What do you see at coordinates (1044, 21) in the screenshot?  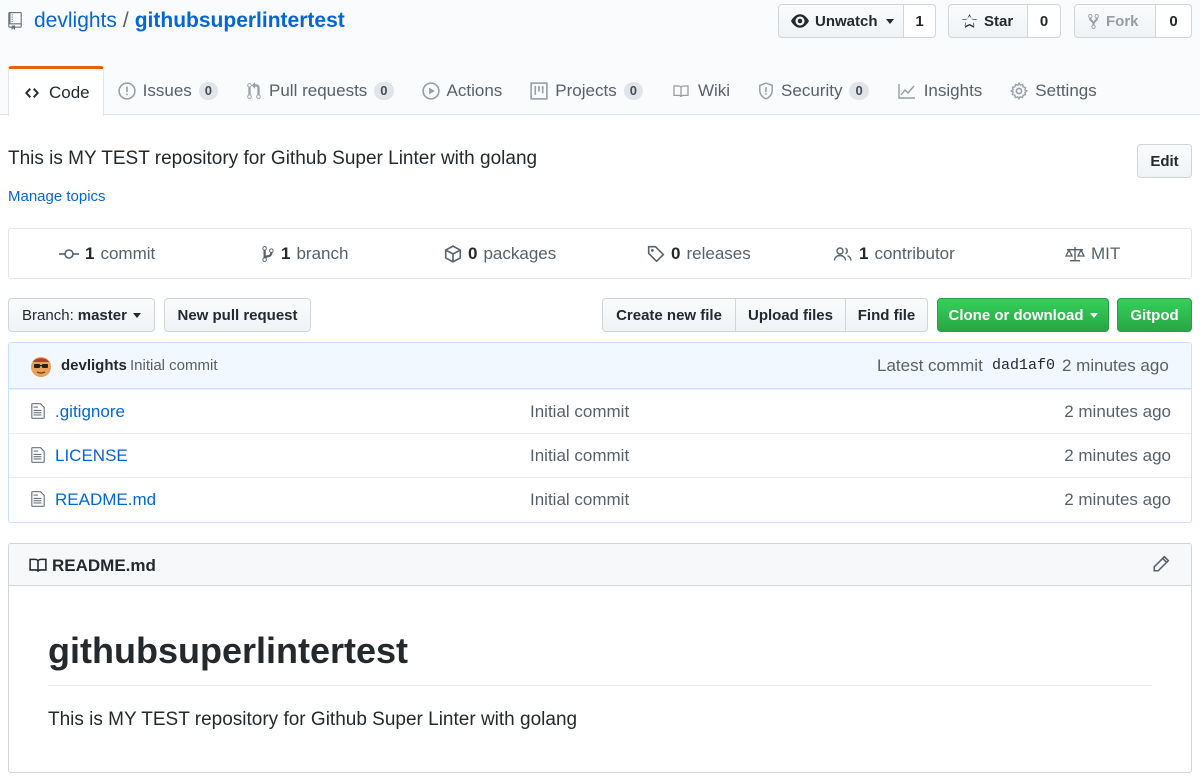 I see `star-count: 0` at bounding box center [1044, 21].